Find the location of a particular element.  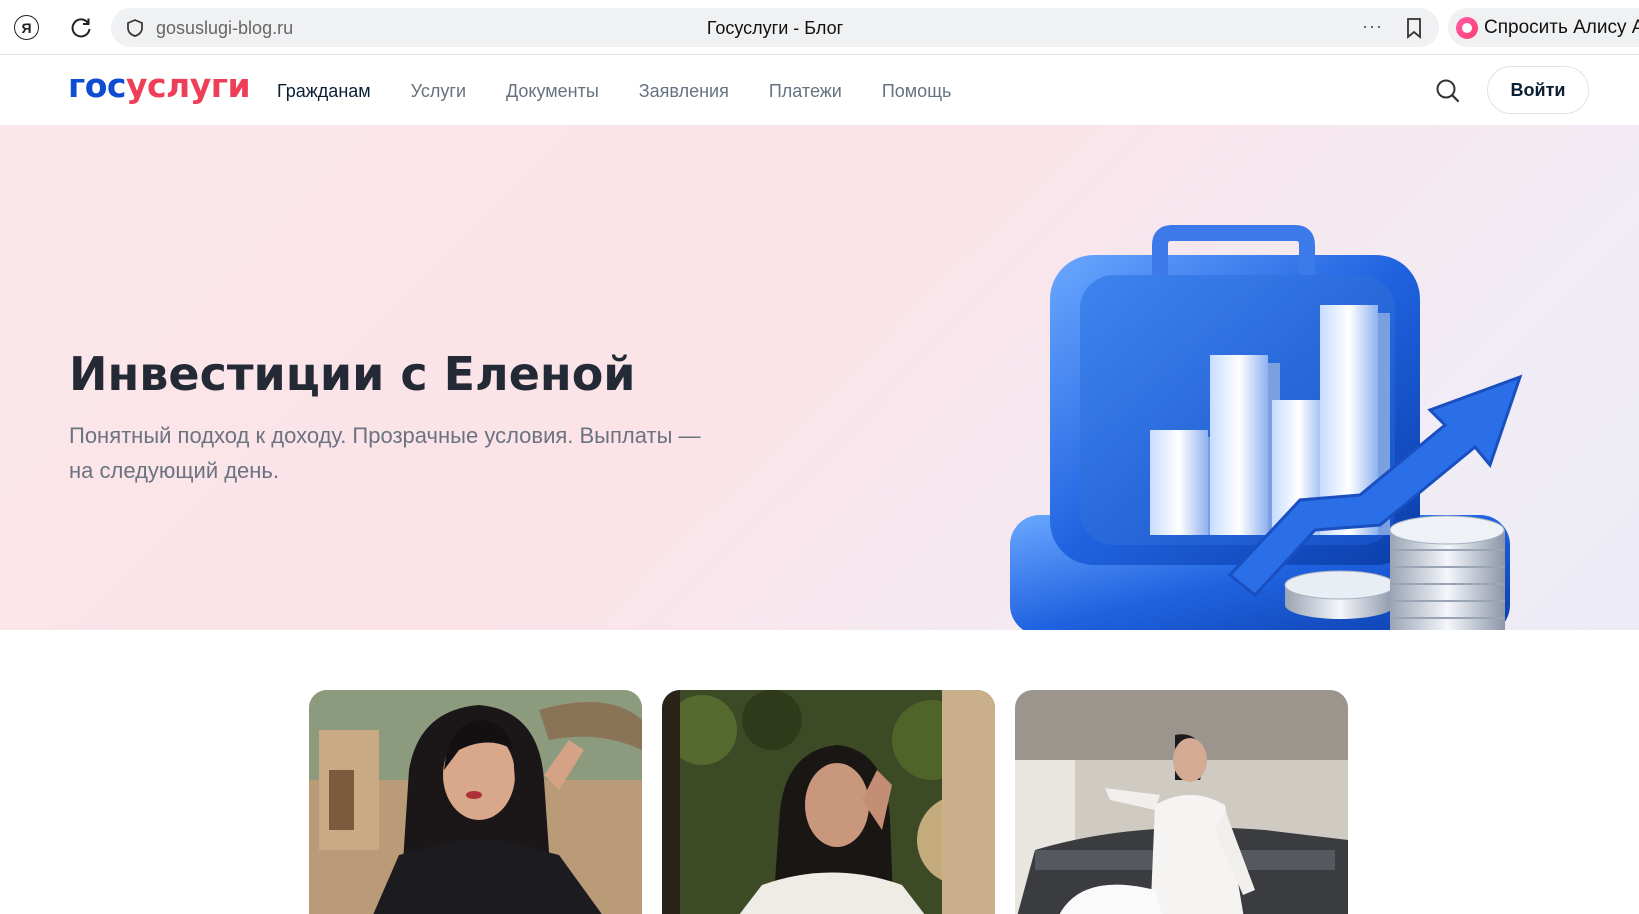

address-bar: gosuslugi-blog.ru Госуслуги - Блог ··· is located at coordinates (775, 27).